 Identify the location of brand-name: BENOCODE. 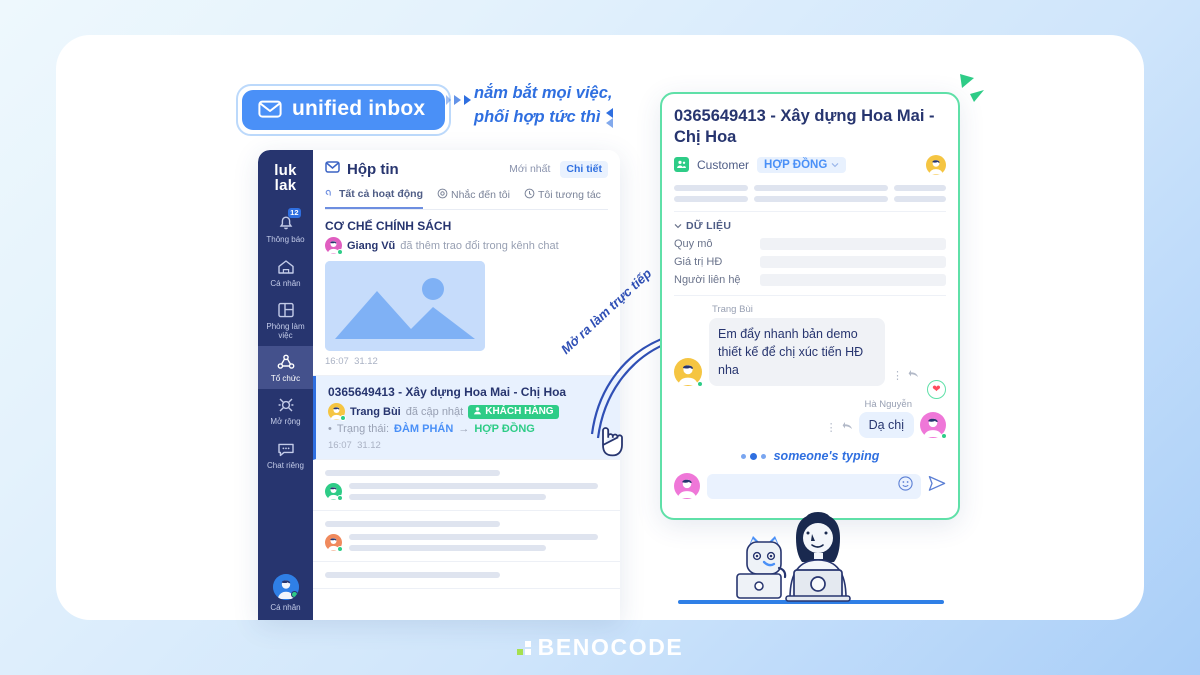
(610, 647).